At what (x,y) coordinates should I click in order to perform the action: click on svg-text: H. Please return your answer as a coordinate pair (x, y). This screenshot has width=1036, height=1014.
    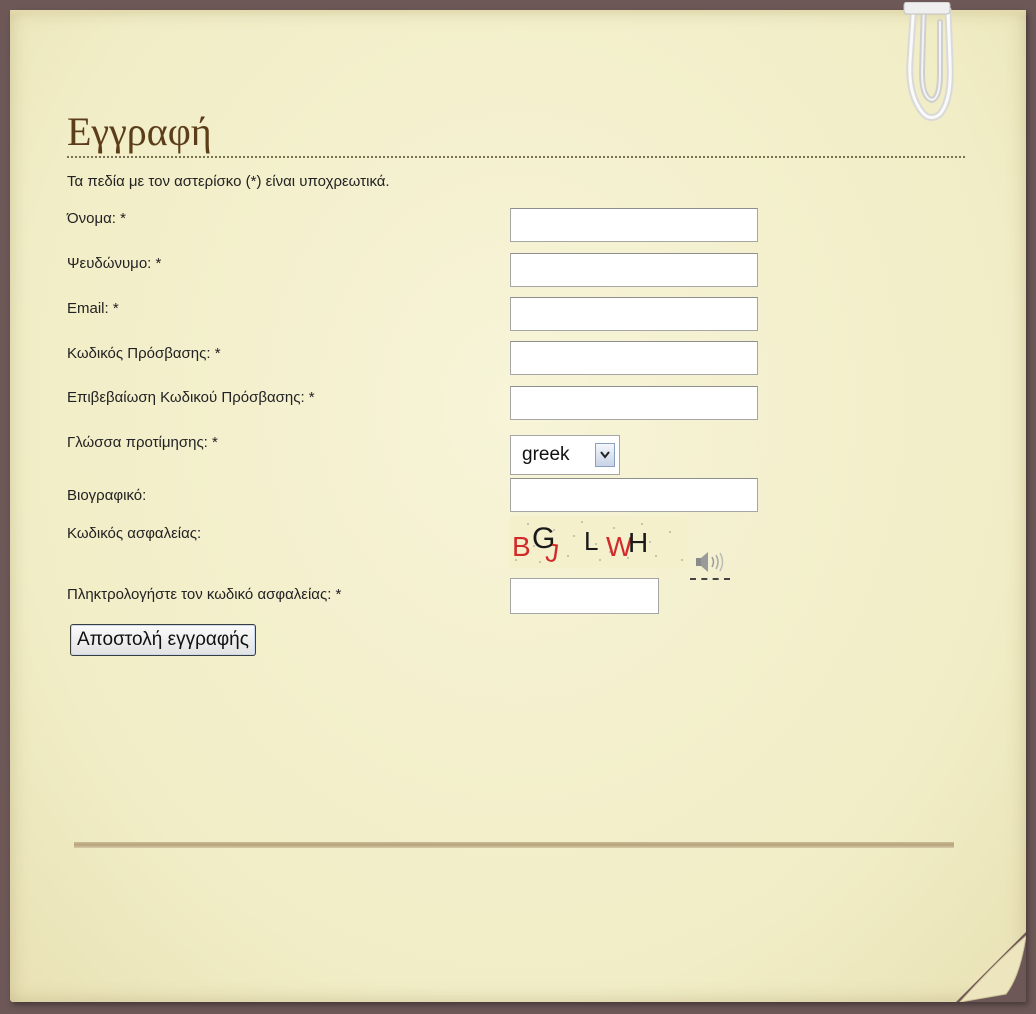
    Looking at the image, I should click on (638, 542).